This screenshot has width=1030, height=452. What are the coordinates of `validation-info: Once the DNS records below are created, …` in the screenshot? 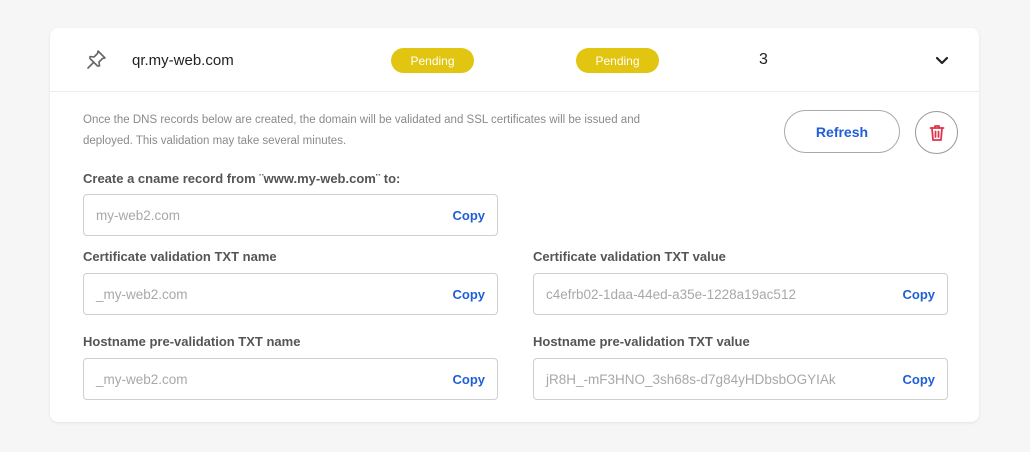 It's located at (378, 131).